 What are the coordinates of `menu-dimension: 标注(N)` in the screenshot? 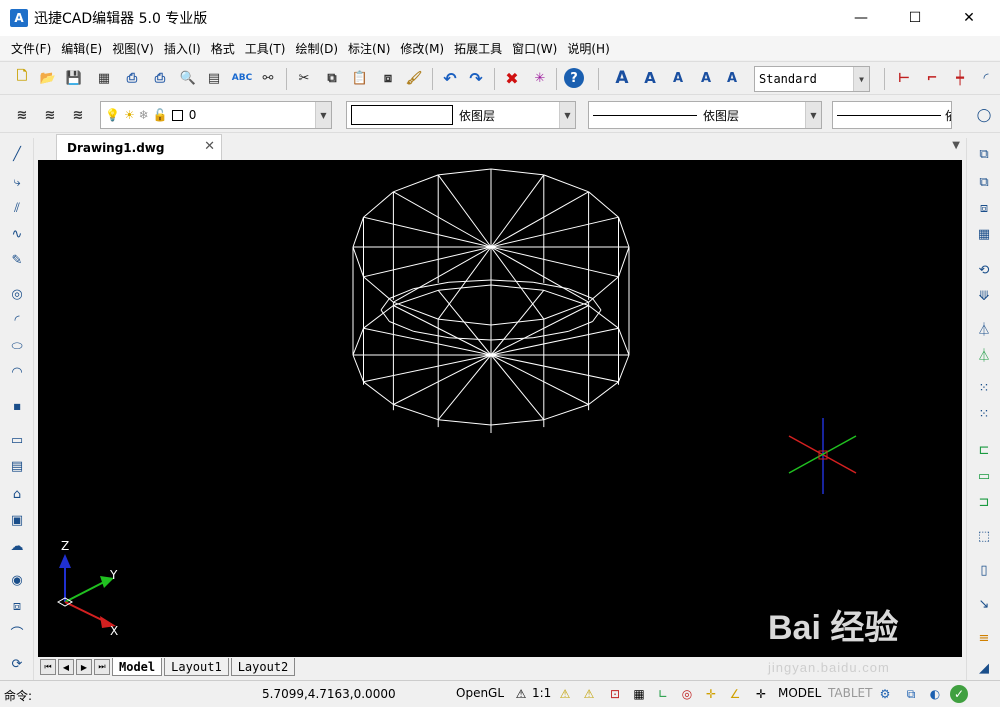 It's located at (369, 48).